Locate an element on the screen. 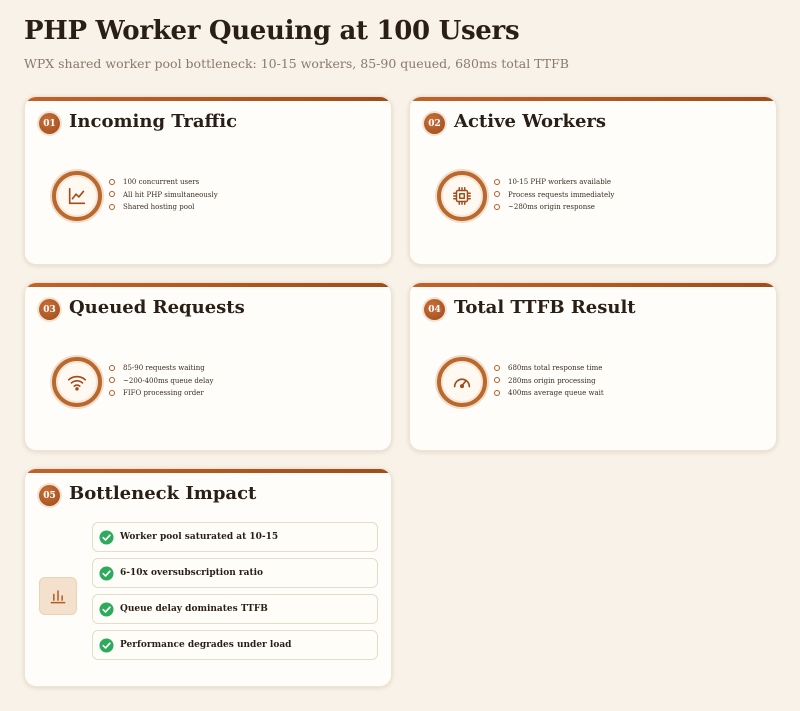 This screenshot has width=800, height=711. card-header: 02 Active Workers is located at coordinates (515, 121).